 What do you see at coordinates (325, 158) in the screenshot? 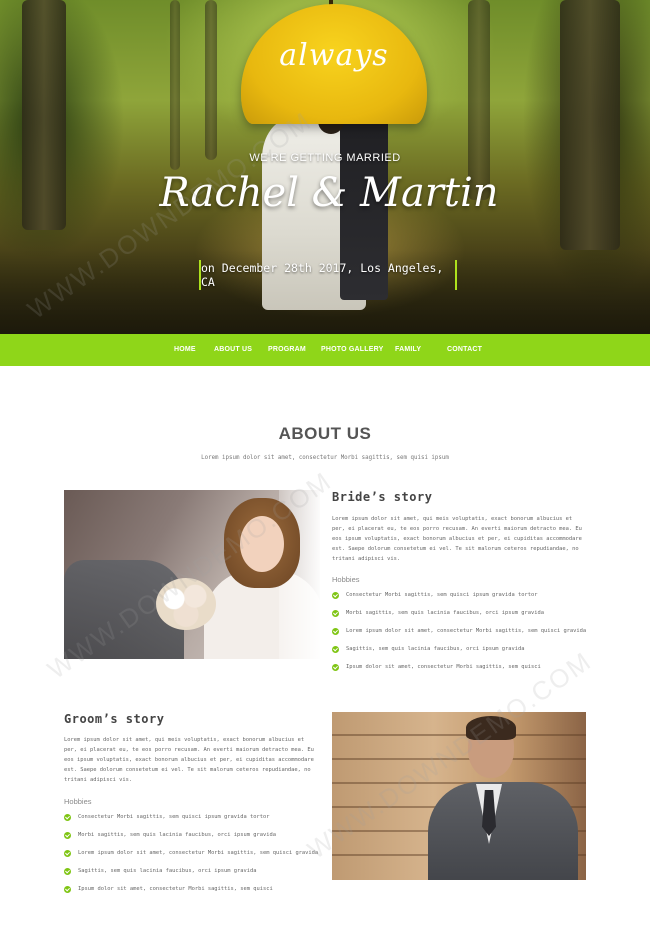
I see `hero-tagline: WE'RE GETTING MARRIED` at bounding box center [325, 158].